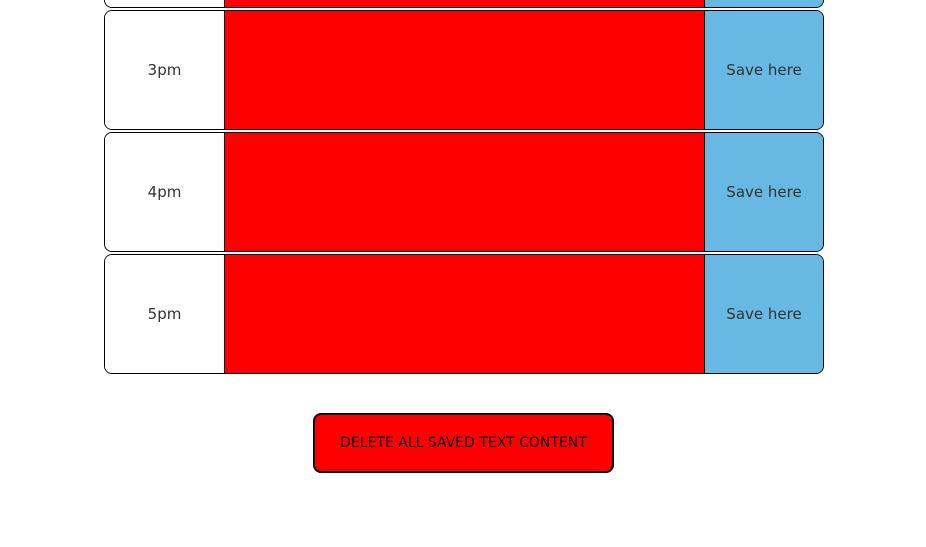  Describe the element at coordinates (763, 3) in the screenshot. I see `save-button` at that location.